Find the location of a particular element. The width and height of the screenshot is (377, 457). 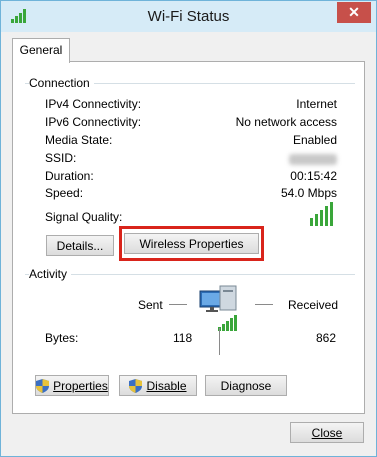

speed-value: 54.0 Mbps is located at coordinates (308, 193).